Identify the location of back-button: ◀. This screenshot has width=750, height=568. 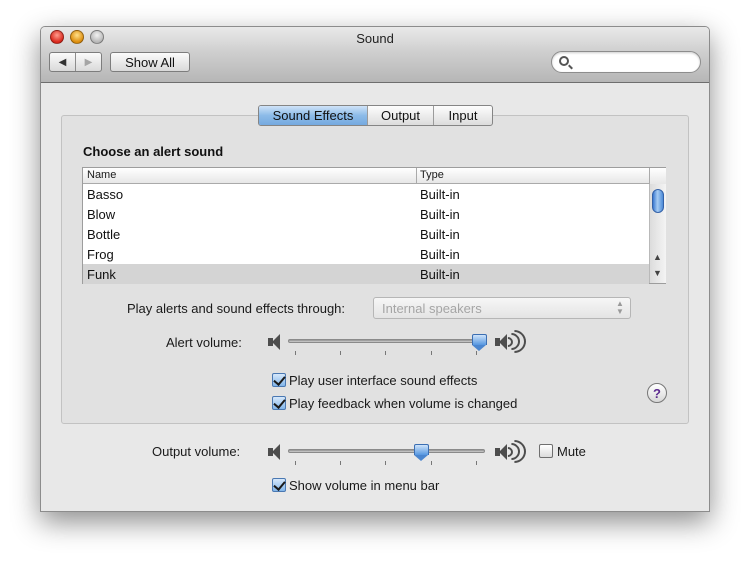
(62, 62).